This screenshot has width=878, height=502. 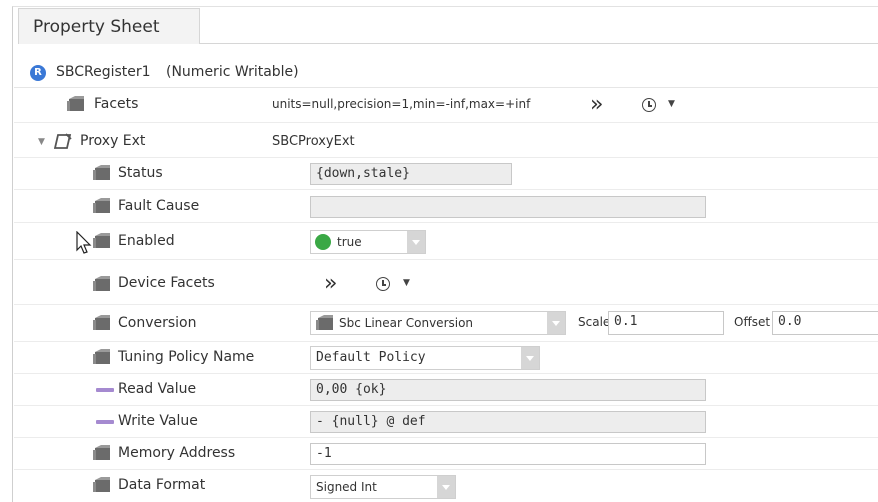 What do you see at coordinates (38, 73) in the screenshot?
I see `register-badge-icon: R` at bounding box center [38, 73].